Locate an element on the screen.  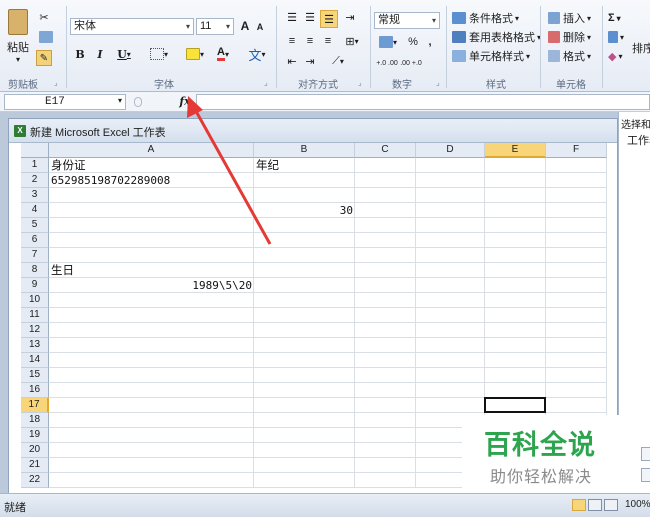
format-painter-button: ✎ is located at coordinates (44, 58).